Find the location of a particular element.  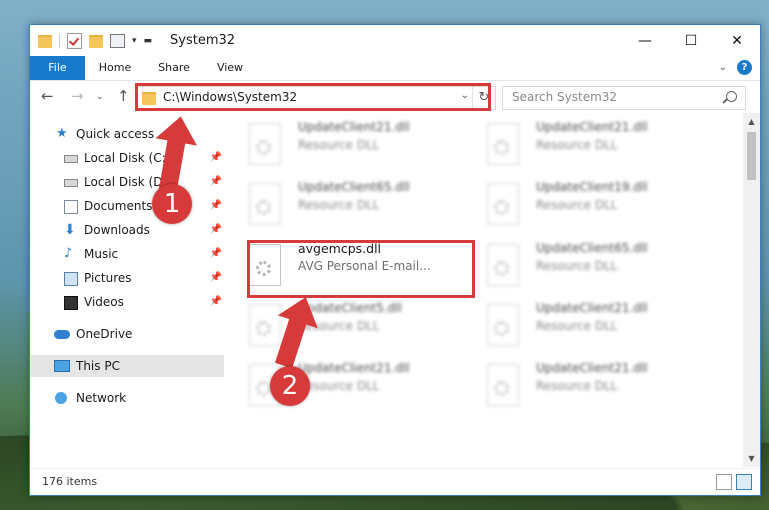

scroll-up-icon: ▲ is located at coordinates (751, 121).